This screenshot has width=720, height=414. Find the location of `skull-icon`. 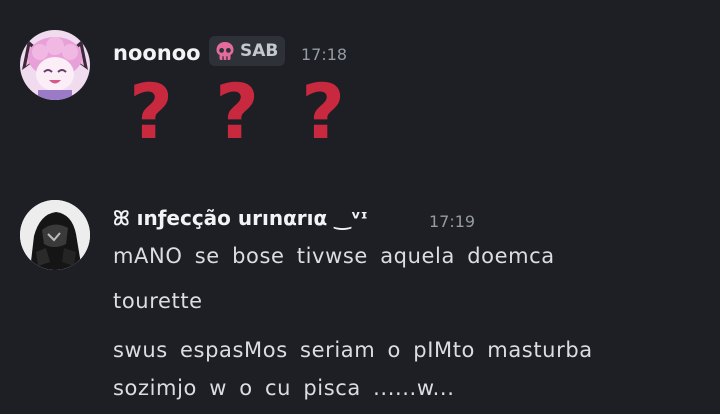

skull-icon is located at coordinates (225, 51).